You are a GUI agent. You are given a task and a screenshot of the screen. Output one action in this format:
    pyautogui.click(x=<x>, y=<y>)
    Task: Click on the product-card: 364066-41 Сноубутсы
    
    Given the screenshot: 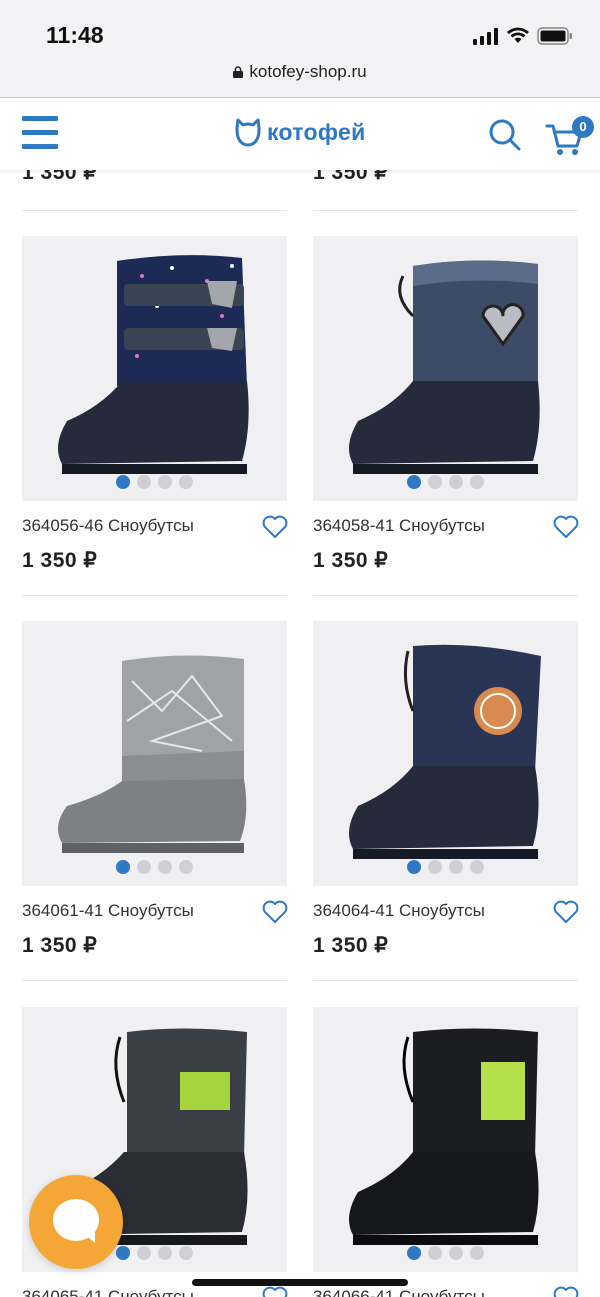 What is the action you would take?
    pyautogui.click(x=446, y=1152)
    